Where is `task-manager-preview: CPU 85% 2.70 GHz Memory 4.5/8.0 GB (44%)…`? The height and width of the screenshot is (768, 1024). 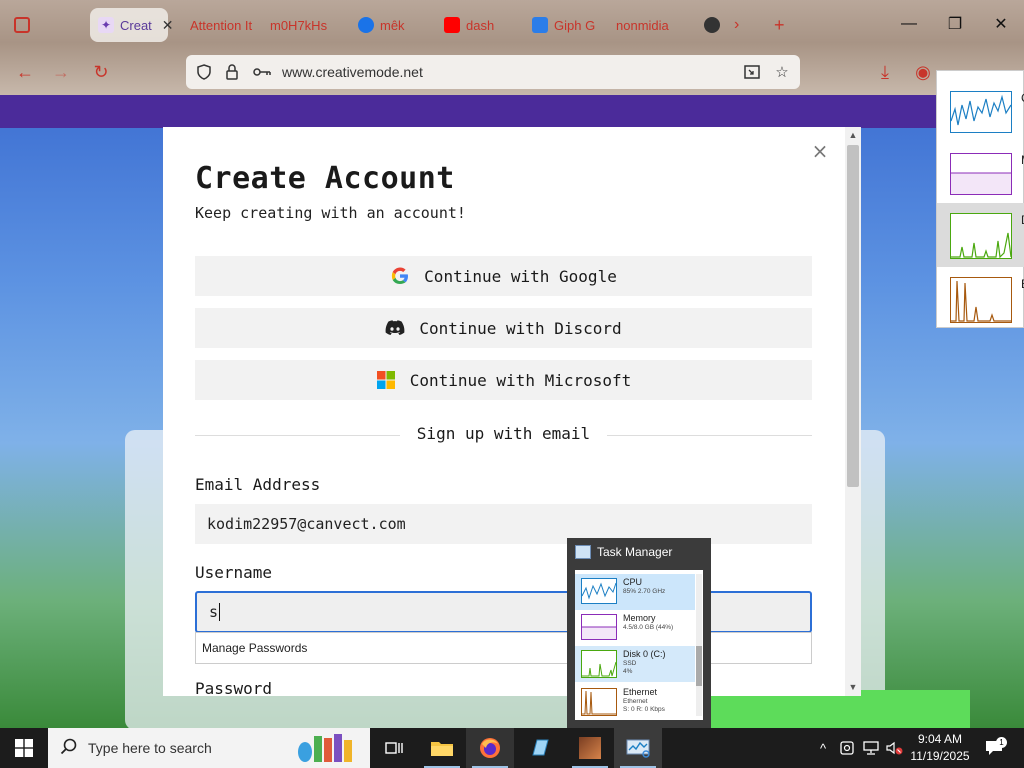 task-manager-preview: CPU 85% 2.70 GHz Memory 4.5/8.0 GB (44%)… is located at coordinates (639, 645).